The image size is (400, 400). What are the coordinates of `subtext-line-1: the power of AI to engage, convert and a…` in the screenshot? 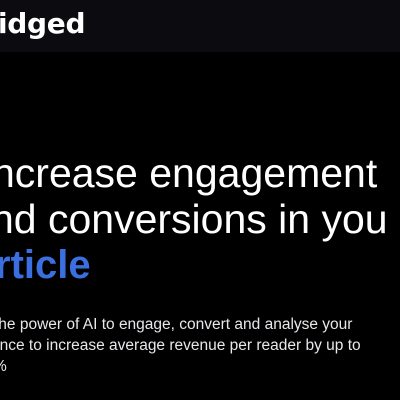 It's located at (176, 324).